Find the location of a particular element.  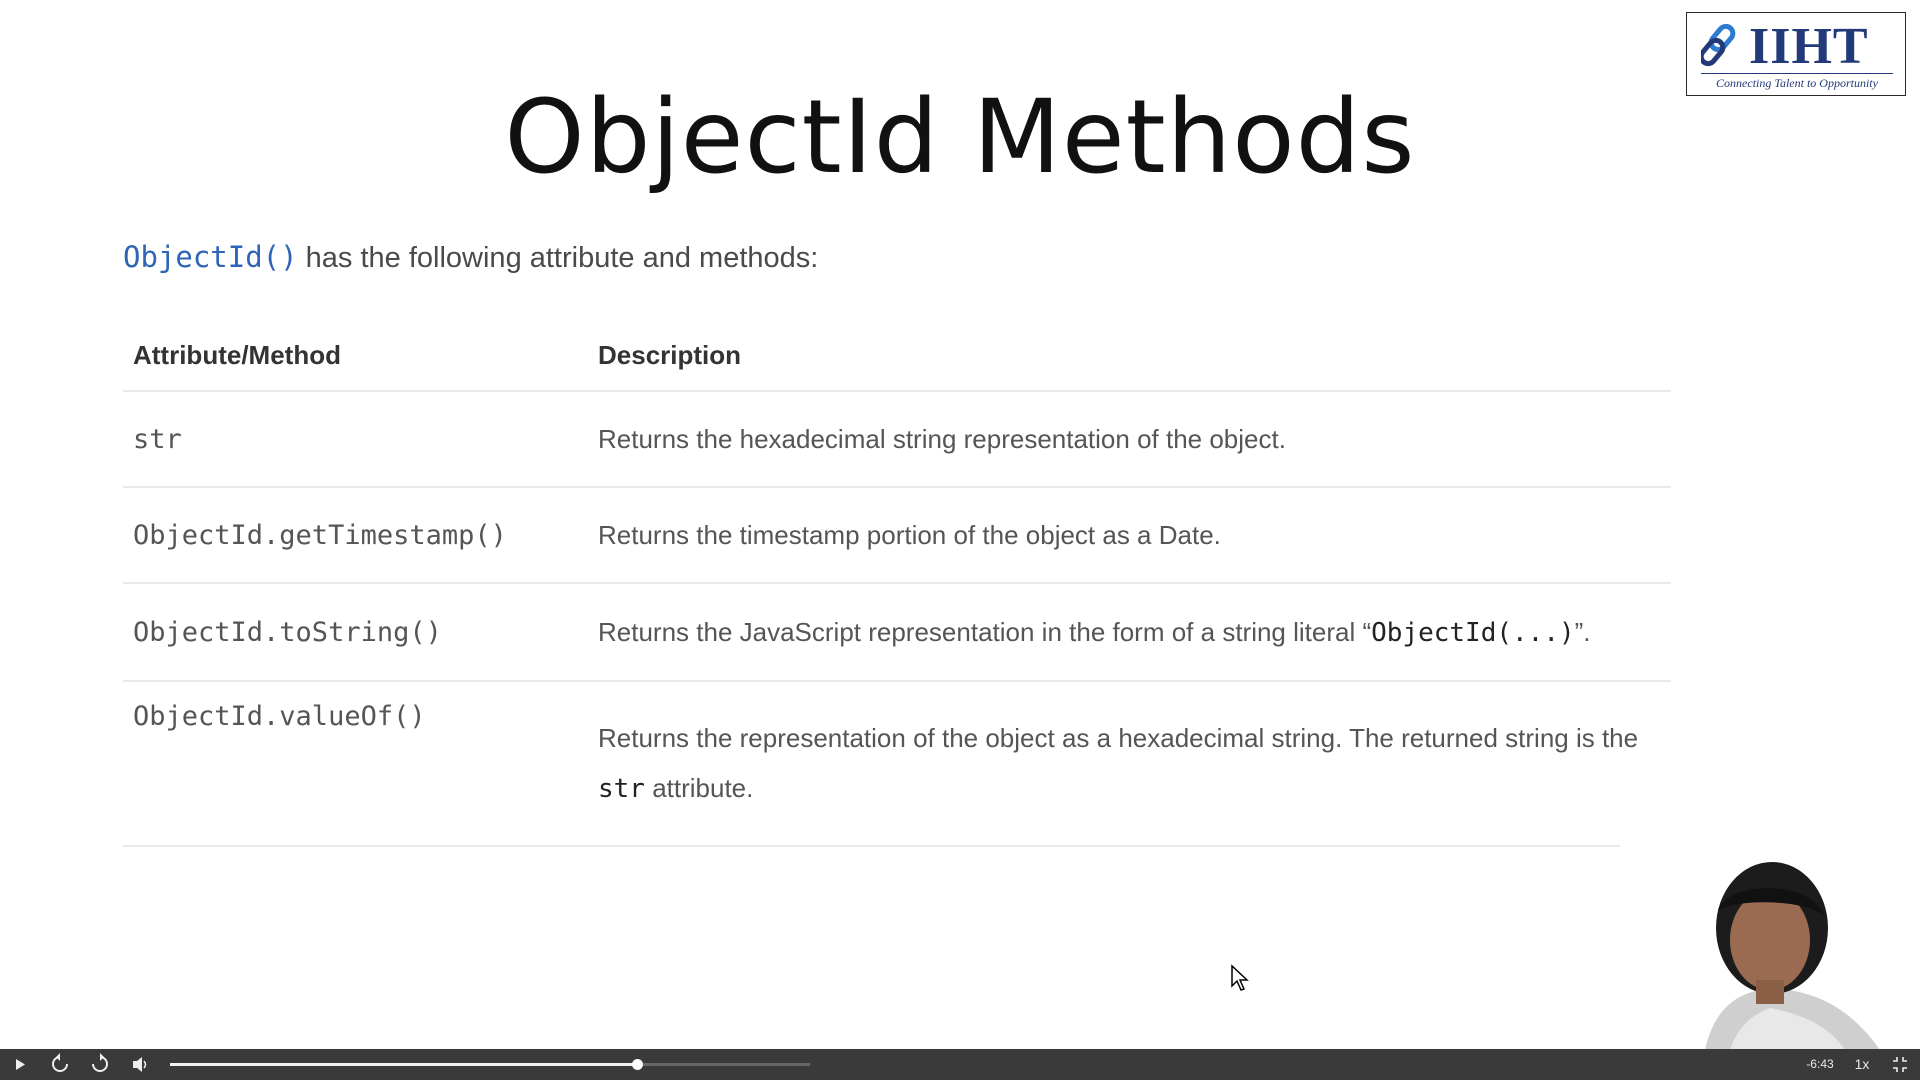

desc-text: ”. is located at coordinates (1582, 631).